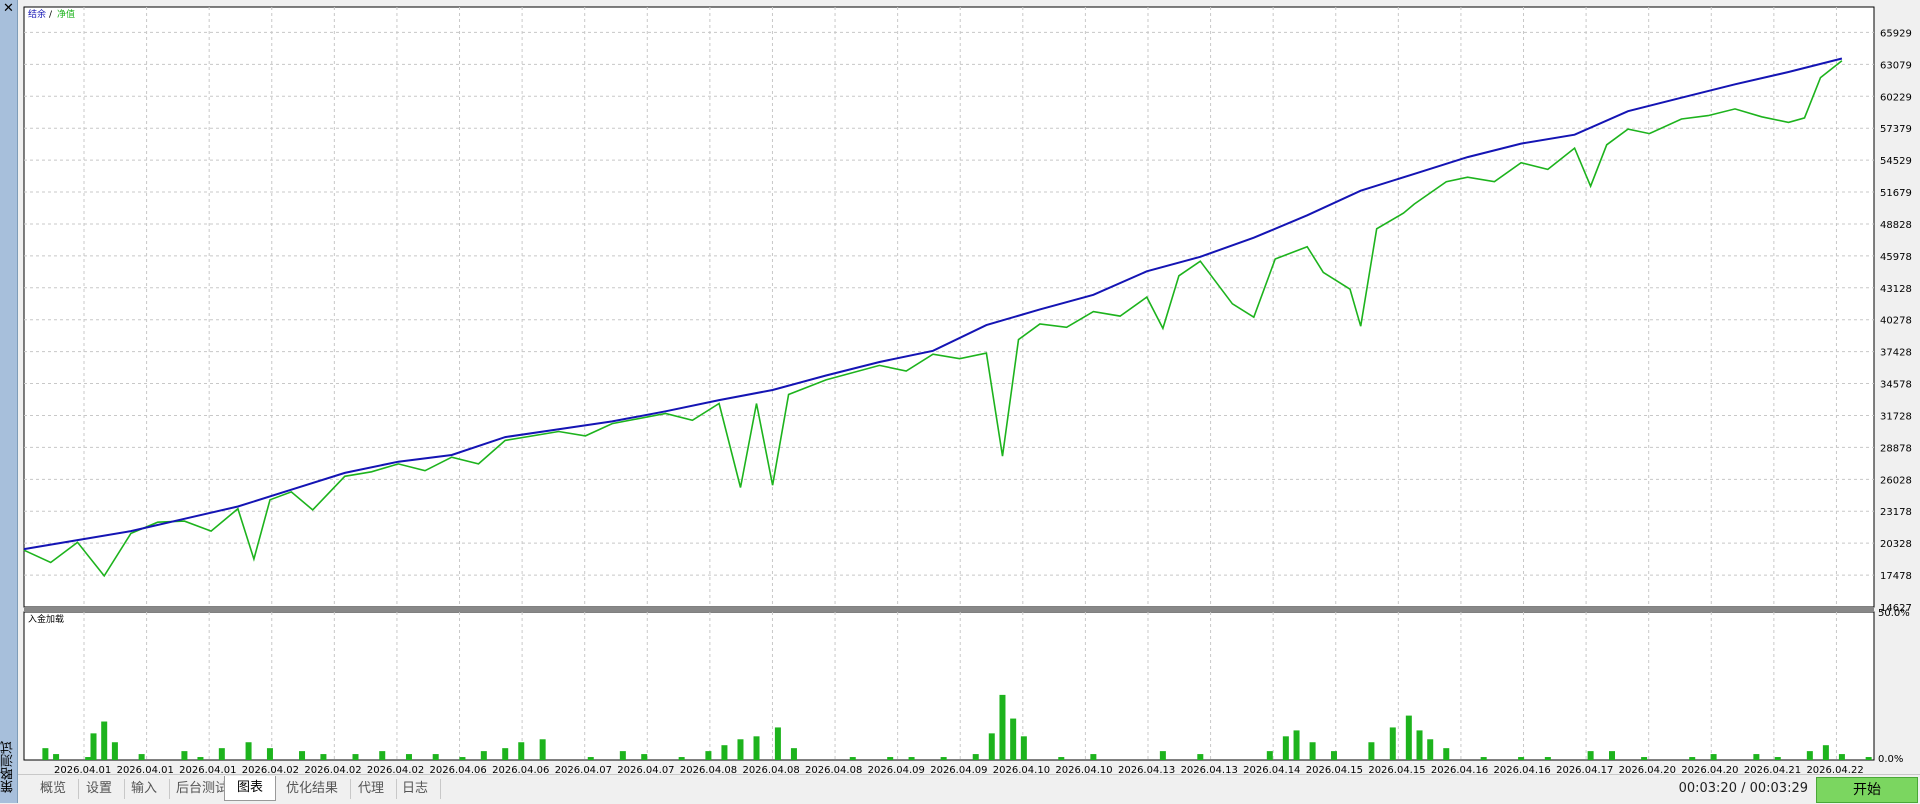 Image resolution: width=1920 pixels, height=804 pixels. What do you see at coordinates (1896, 353) in the screenshot?
I see `y-tick-label: 37428` at bounding box center [1896, 353].